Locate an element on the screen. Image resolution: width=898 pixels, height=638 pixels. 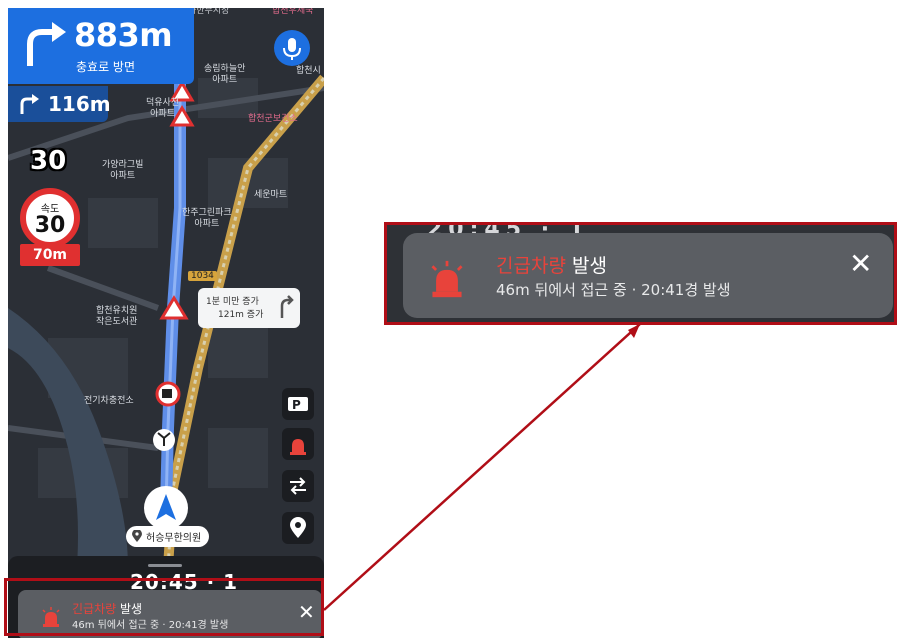
destination-label: 허승무한의원 is located at coordinates (168, 536).